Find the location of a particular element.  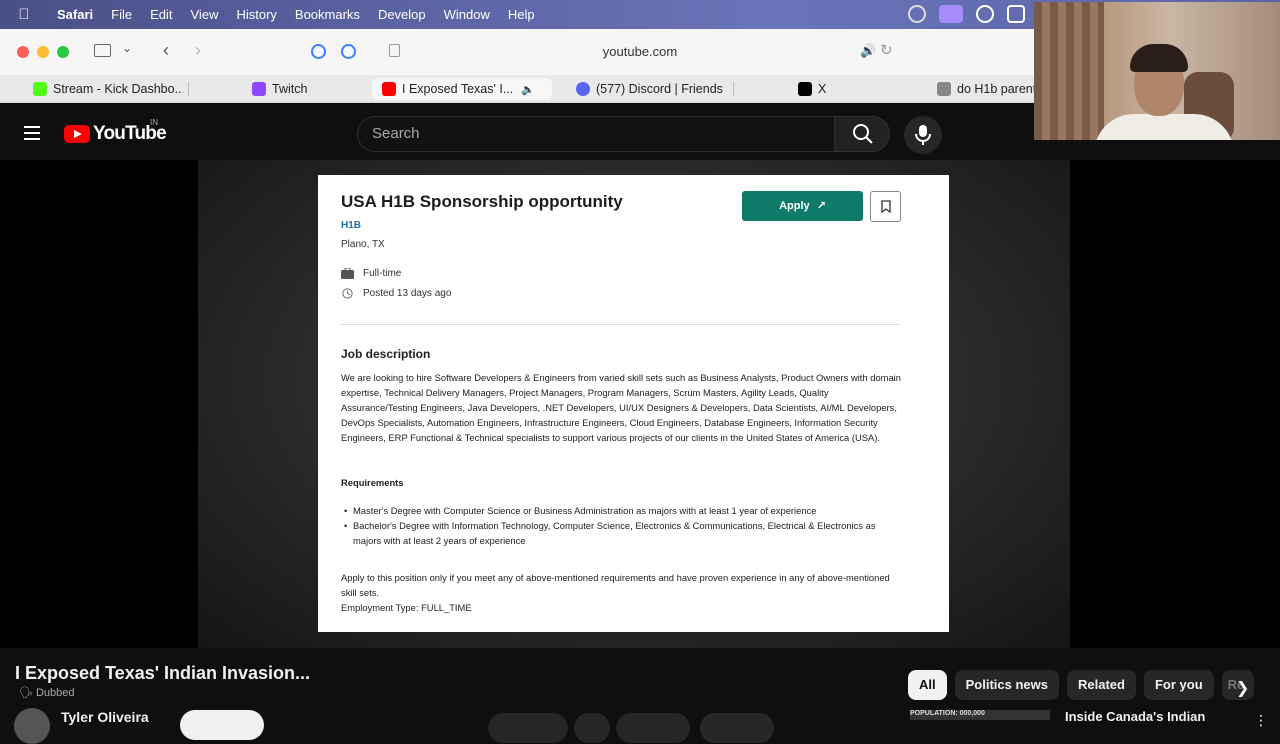

dubbed-label: Dubbed is located at coordinates (55, 692).